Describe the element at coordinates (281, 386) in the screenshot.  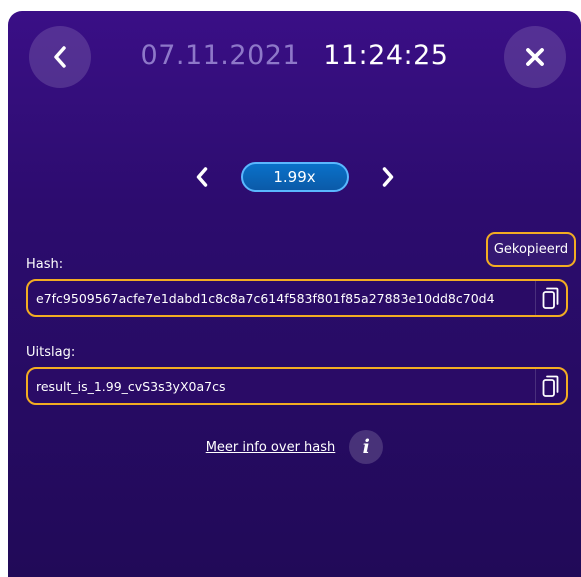
I see `result-value: result_is_1.99_cvS3s3yX0a7cs` at that location.